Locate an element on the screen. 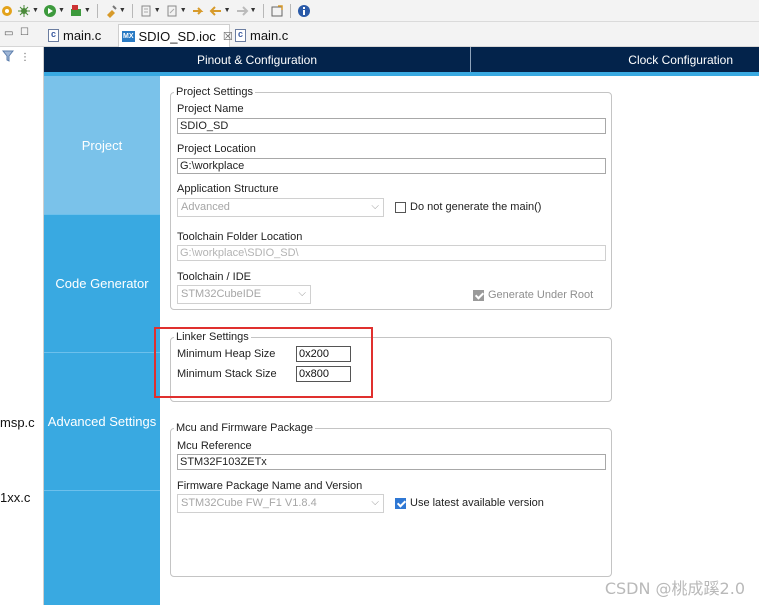 This screenshot has height=605, width=759. generate-under-root-row: Generate Under Root is located at coordinates (533, 295).